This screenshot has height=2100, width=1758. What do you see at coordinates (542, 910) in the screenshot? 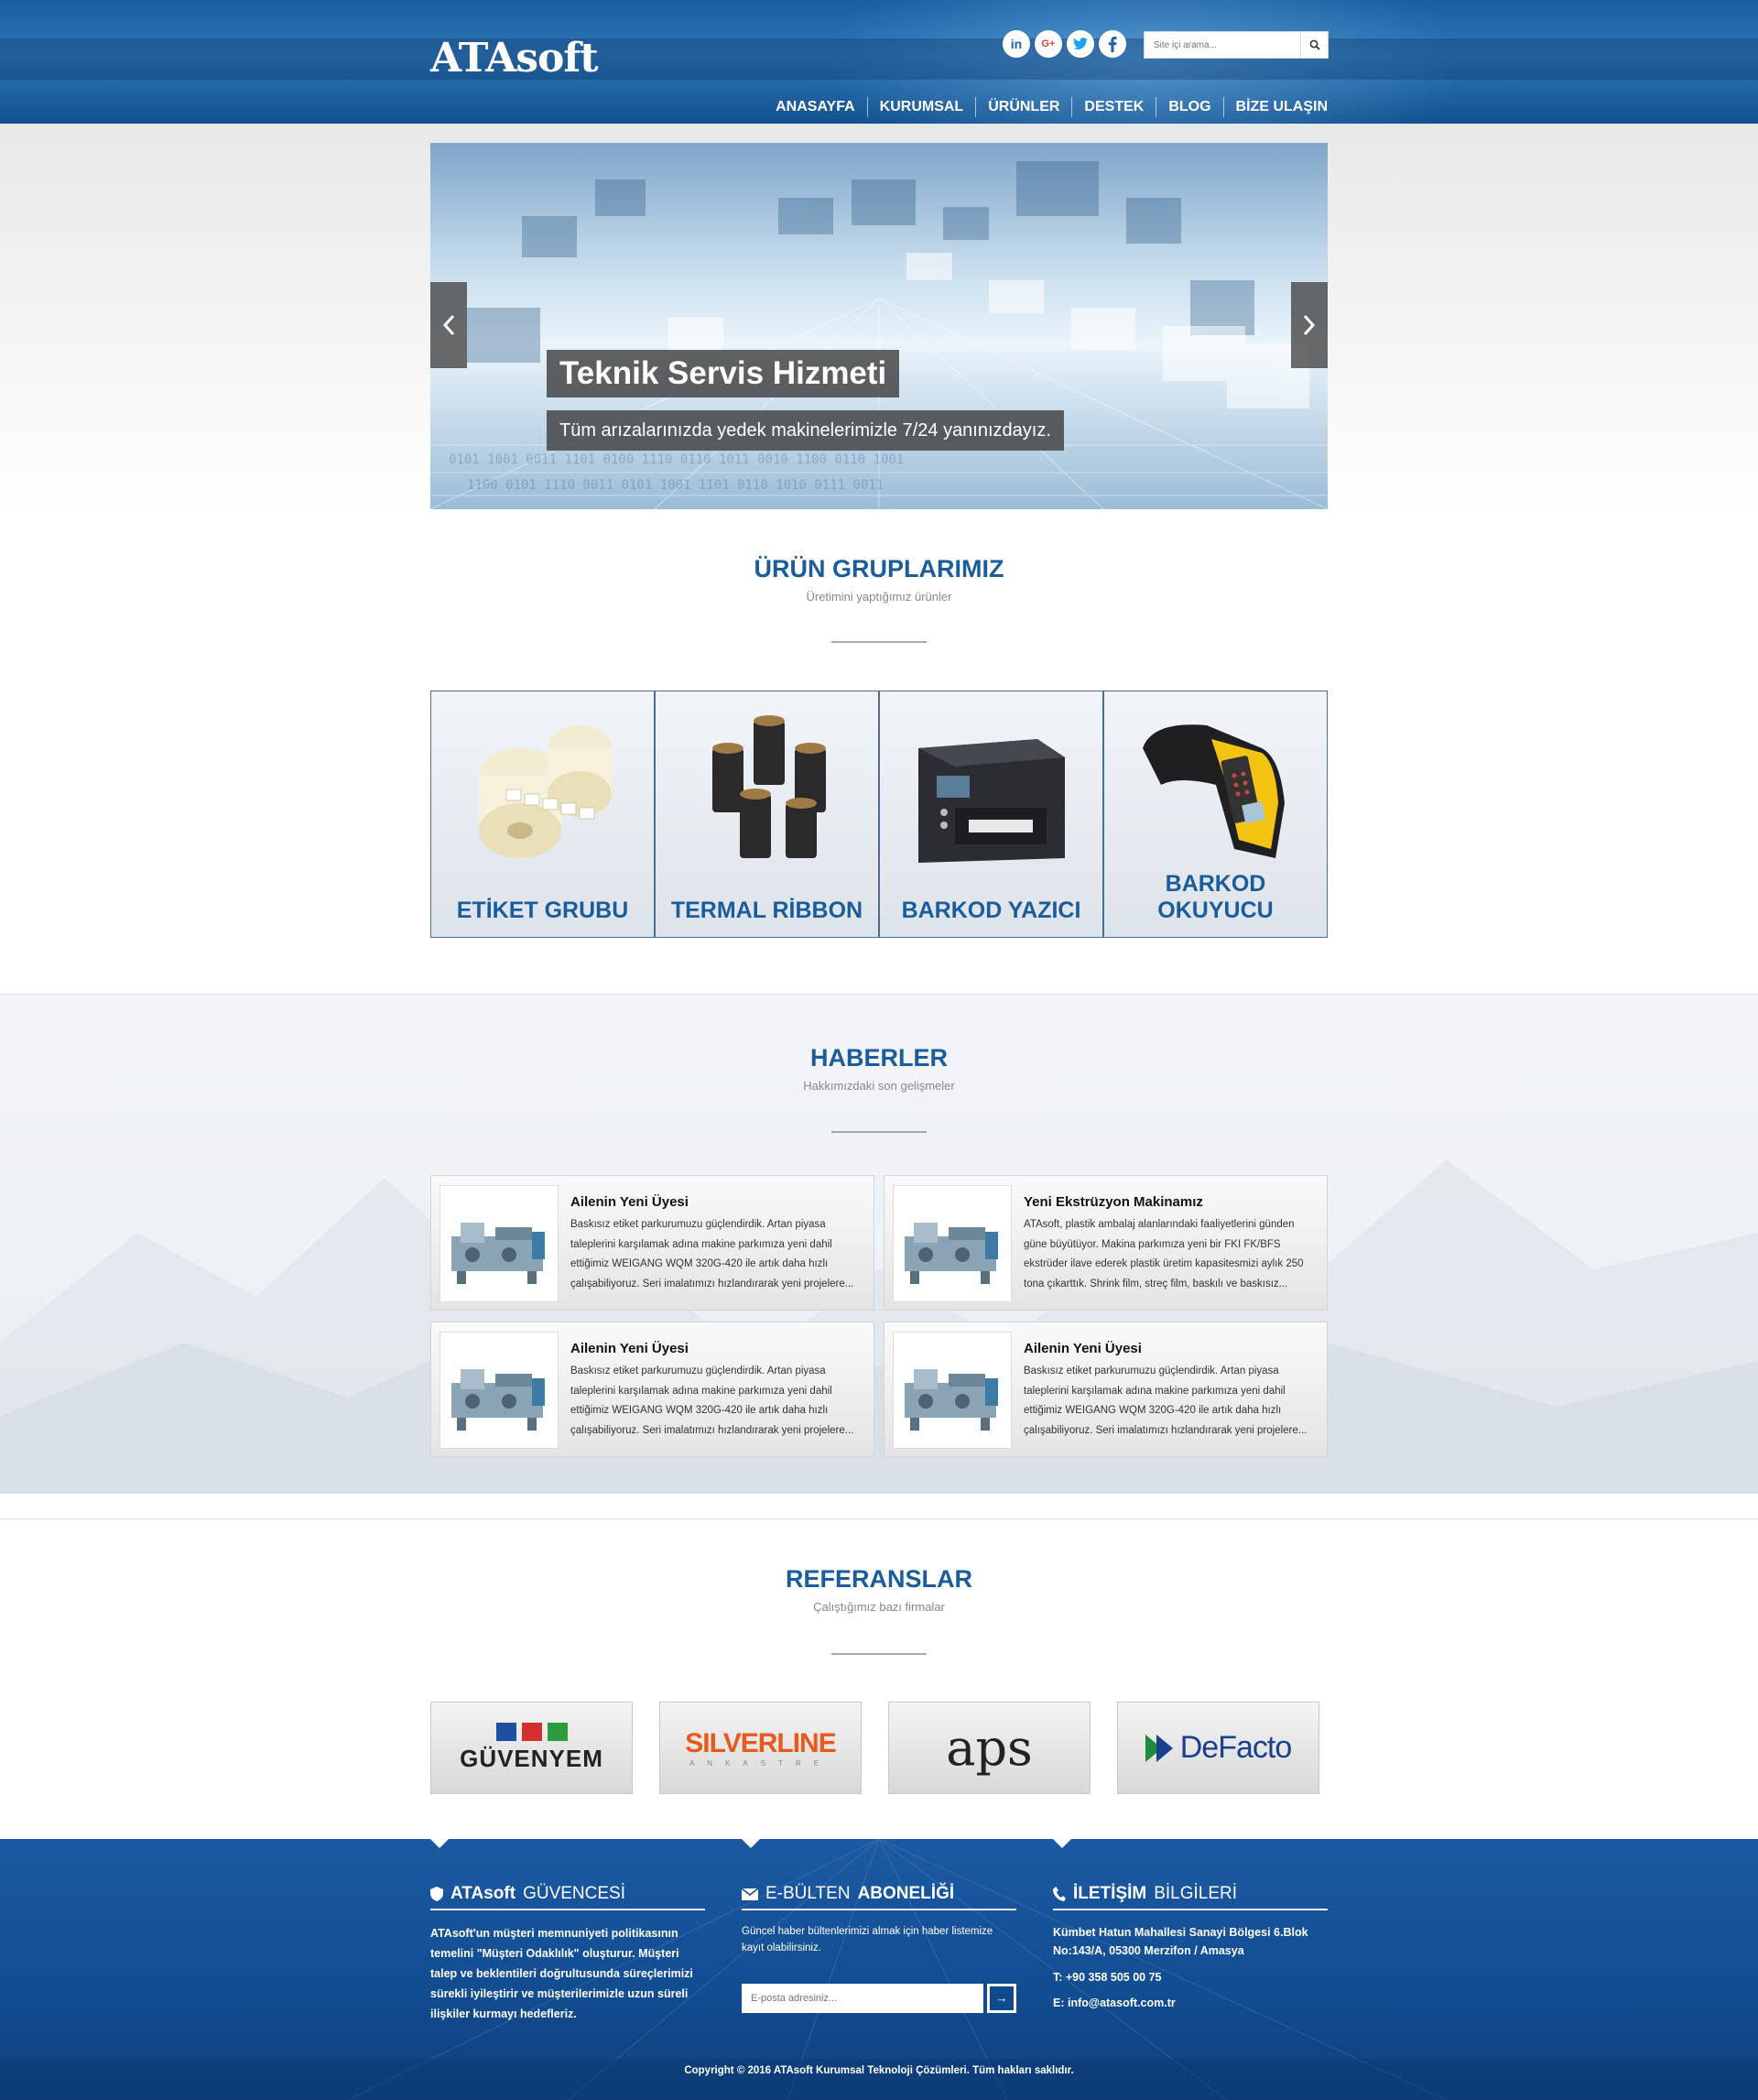
I see `product-label: ETİKET GRUBU` at bounding box center [542, 910].